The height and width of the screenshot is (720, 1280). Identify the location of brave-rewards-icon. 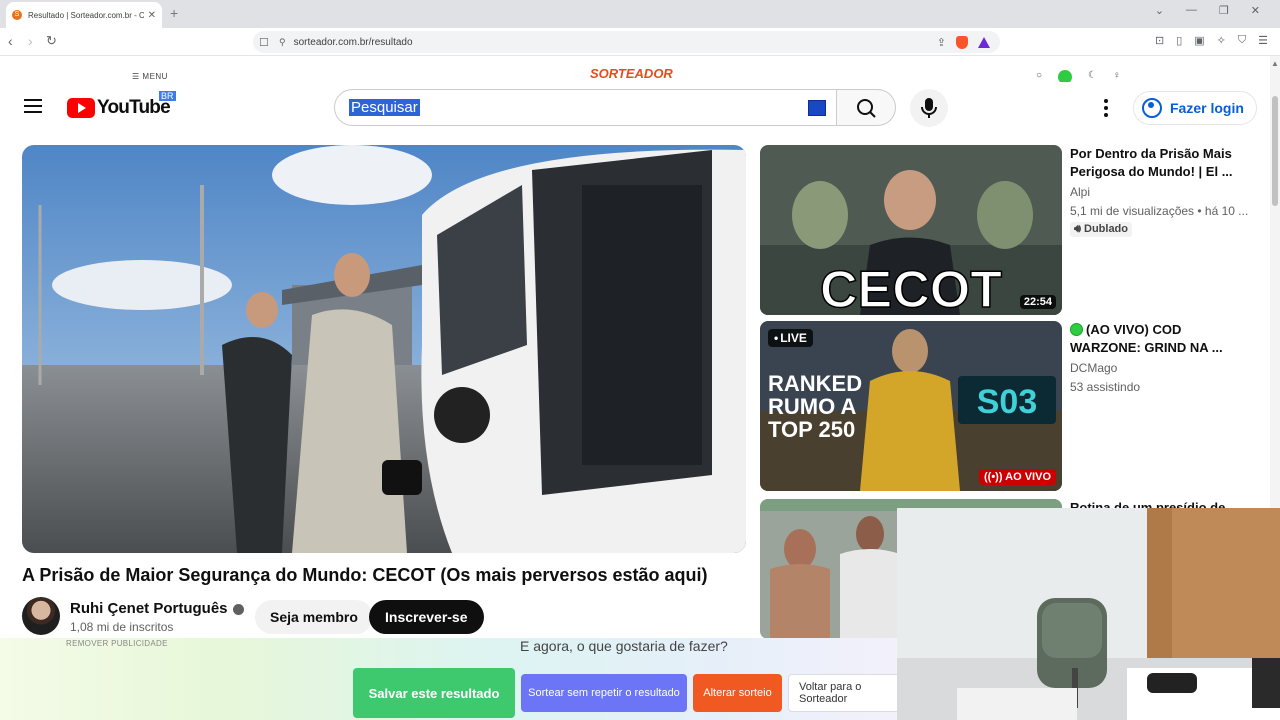
(984, 42).